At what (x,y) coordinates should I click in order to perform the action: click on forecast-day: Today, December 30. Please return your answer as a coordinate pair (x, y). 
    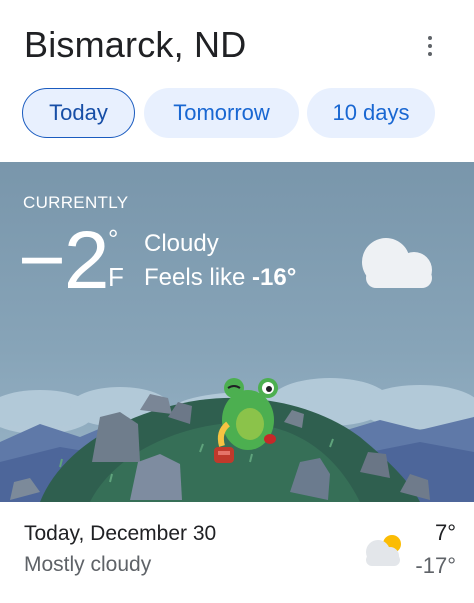
    Looking at the image, I should click on (120, 533).